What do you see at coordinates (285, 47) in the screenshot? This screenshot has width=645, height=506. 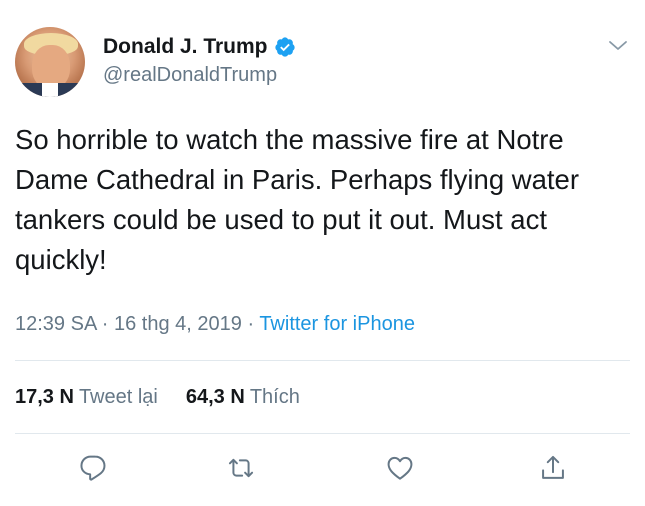 I see `verified-badge-icon` at bounding box center [285, 47].